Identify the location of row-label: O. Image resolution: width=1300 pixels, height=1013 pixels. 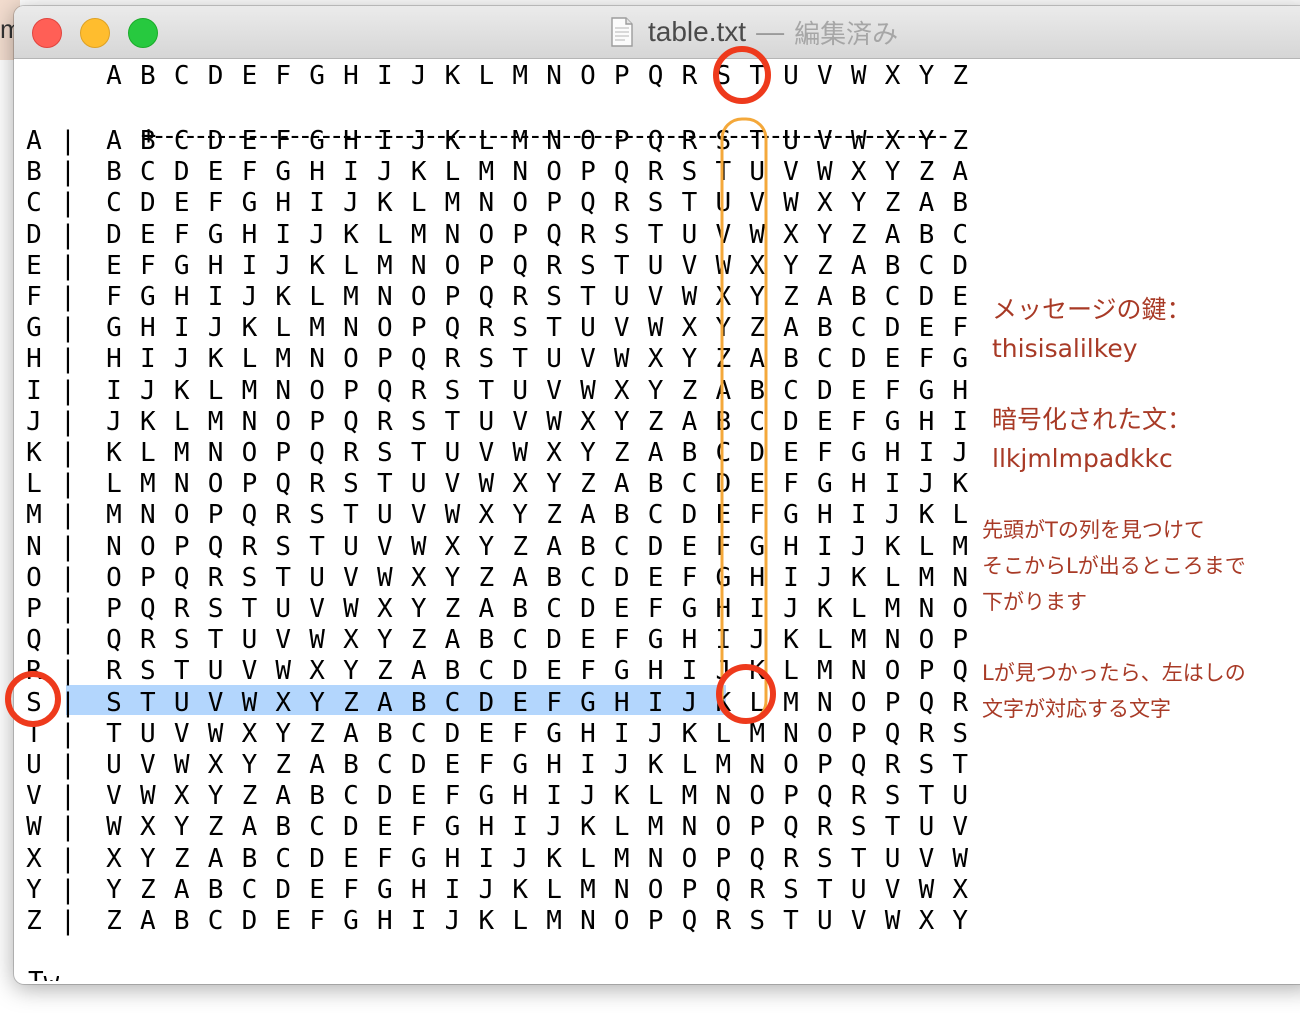
(34, 577).